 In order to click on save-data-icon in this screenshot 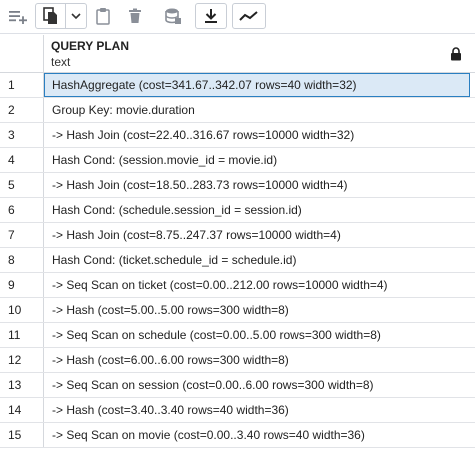, I will do `click(173, 16)`.